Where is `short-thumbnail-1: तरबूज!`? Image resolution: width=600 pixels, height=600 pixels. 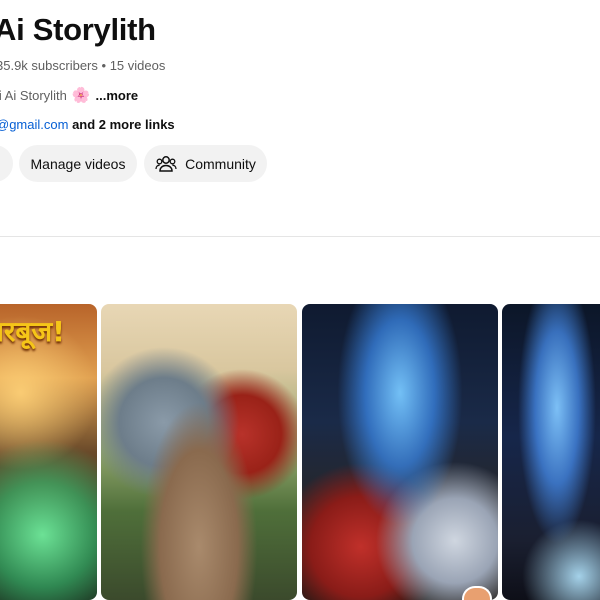
short-thumbnail-1: तरबूज! is located at coordinates (48, 452).